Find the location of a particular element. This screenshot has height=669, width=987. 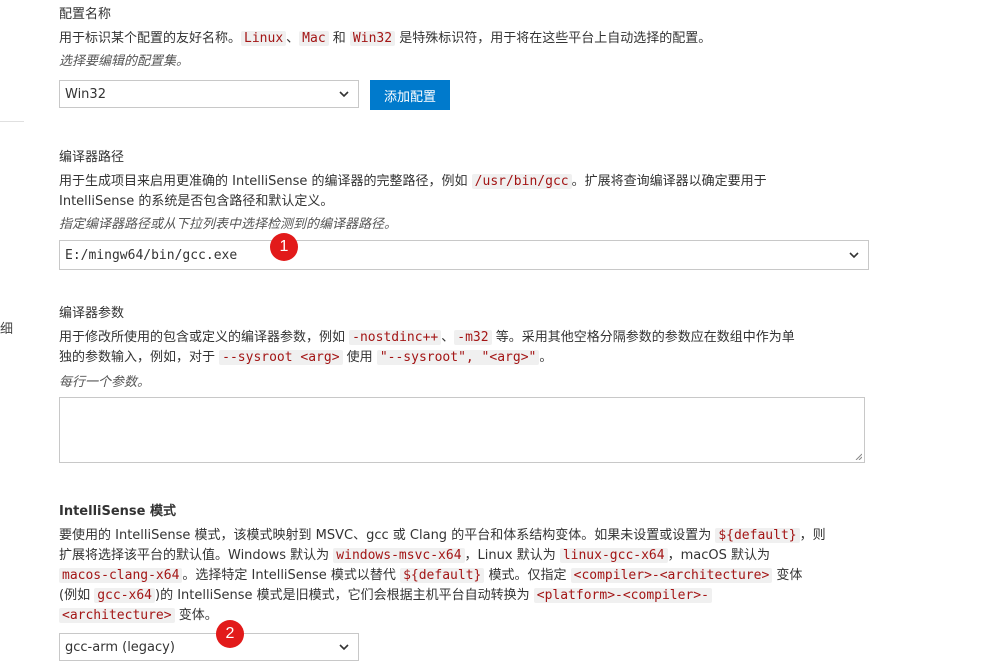

code-windows-msvc-x64: windows-msvc-x64 is located at coordinates (399, 555).